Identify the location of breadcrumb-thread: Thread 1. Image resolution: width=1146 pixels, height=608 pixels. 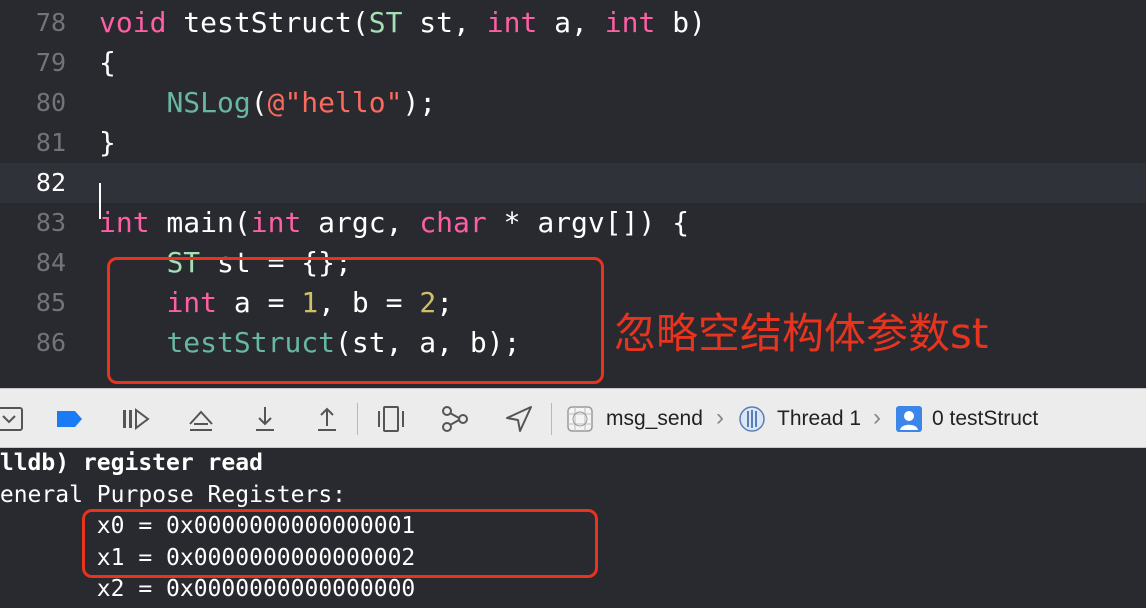
(819, 419).